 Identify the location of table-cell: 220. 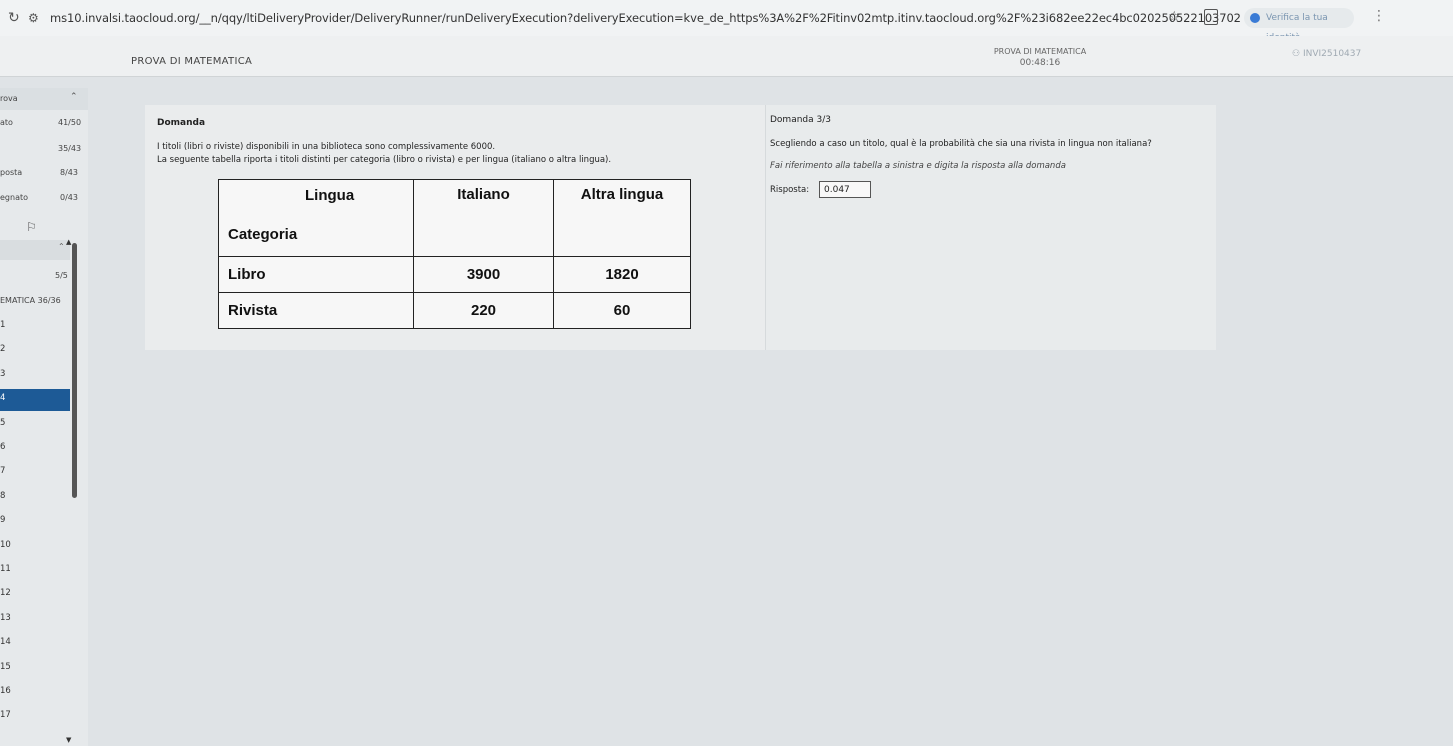
(483, 310).